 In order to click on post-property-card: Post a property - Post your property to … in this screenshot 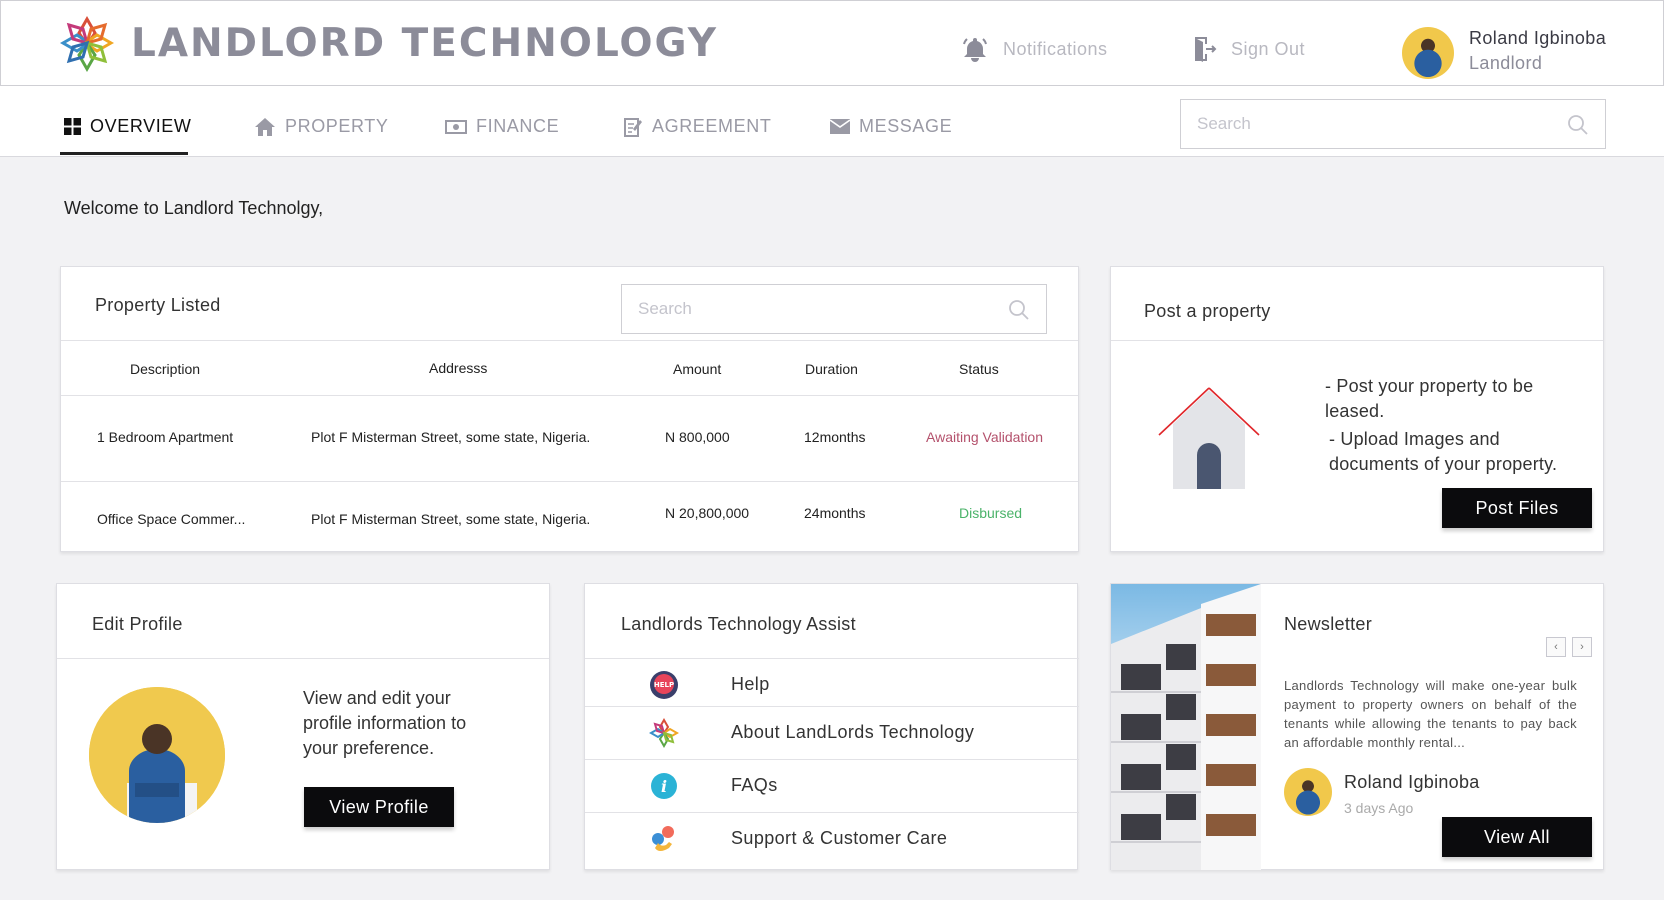, I will do `click(1357, 409)`.